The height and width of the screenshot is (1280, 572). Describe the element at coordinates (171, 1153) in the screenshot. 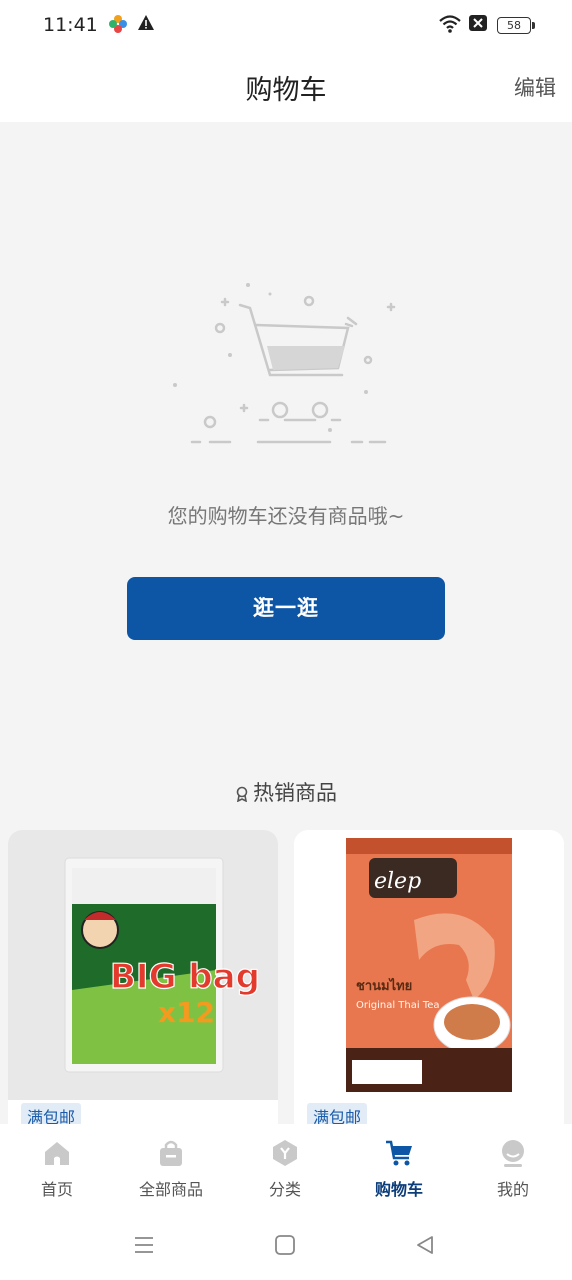

I see `bag-icon` at that location.